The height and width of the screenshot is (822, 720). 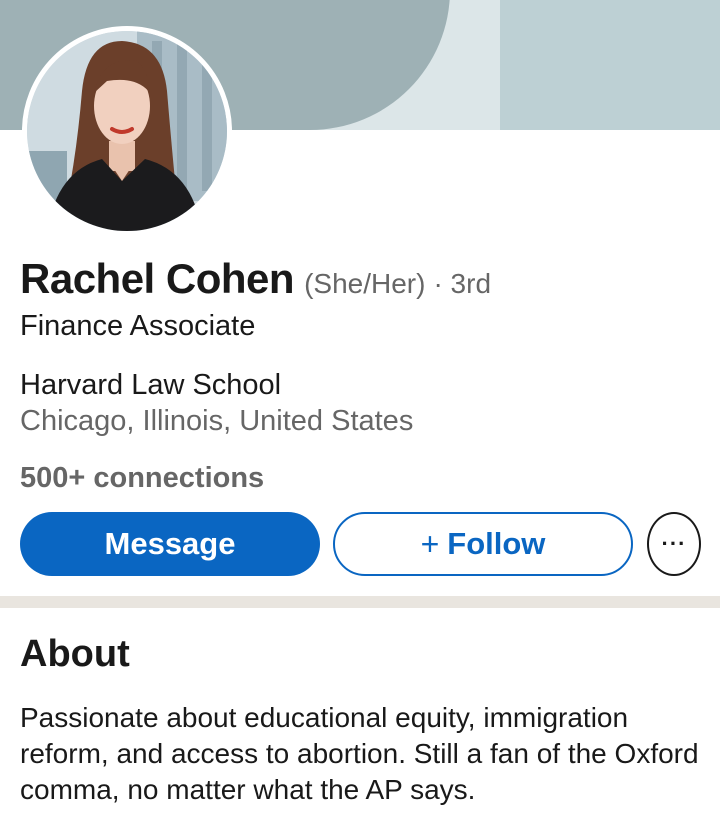 What do you see at coordinates (360, 602) in the screenshot?
I see `section-divider` at bounding box center [360, 602].